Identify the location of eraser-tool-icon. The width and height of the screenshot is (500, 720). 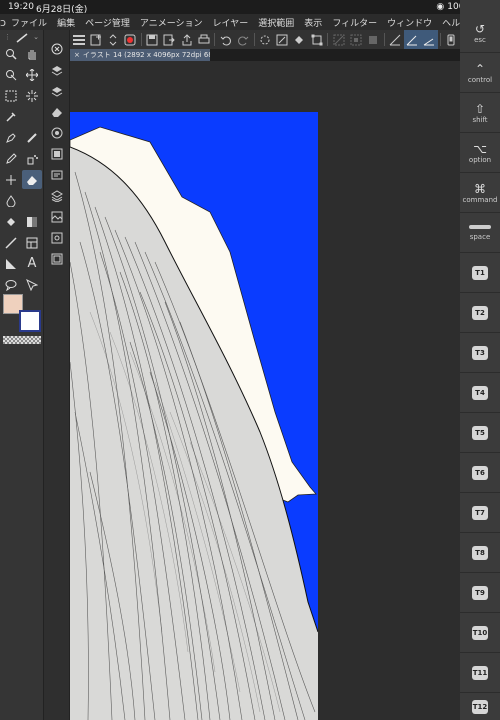
(32, 179).